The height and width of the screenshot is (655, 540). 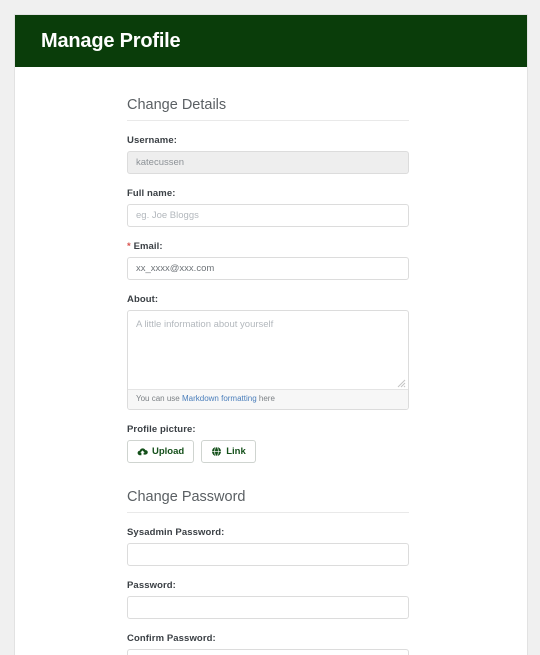 I want to click on markdown-help-suffix: here, so click(x=265, y=398).